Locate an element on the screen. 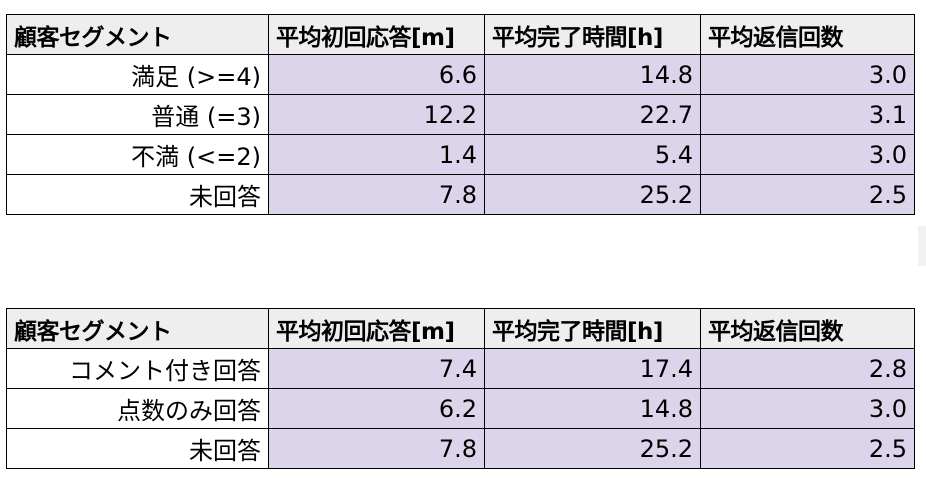  table-row: 普通 (=3) 12.2 22.7 3.1 is located at coordinates (460, 114).